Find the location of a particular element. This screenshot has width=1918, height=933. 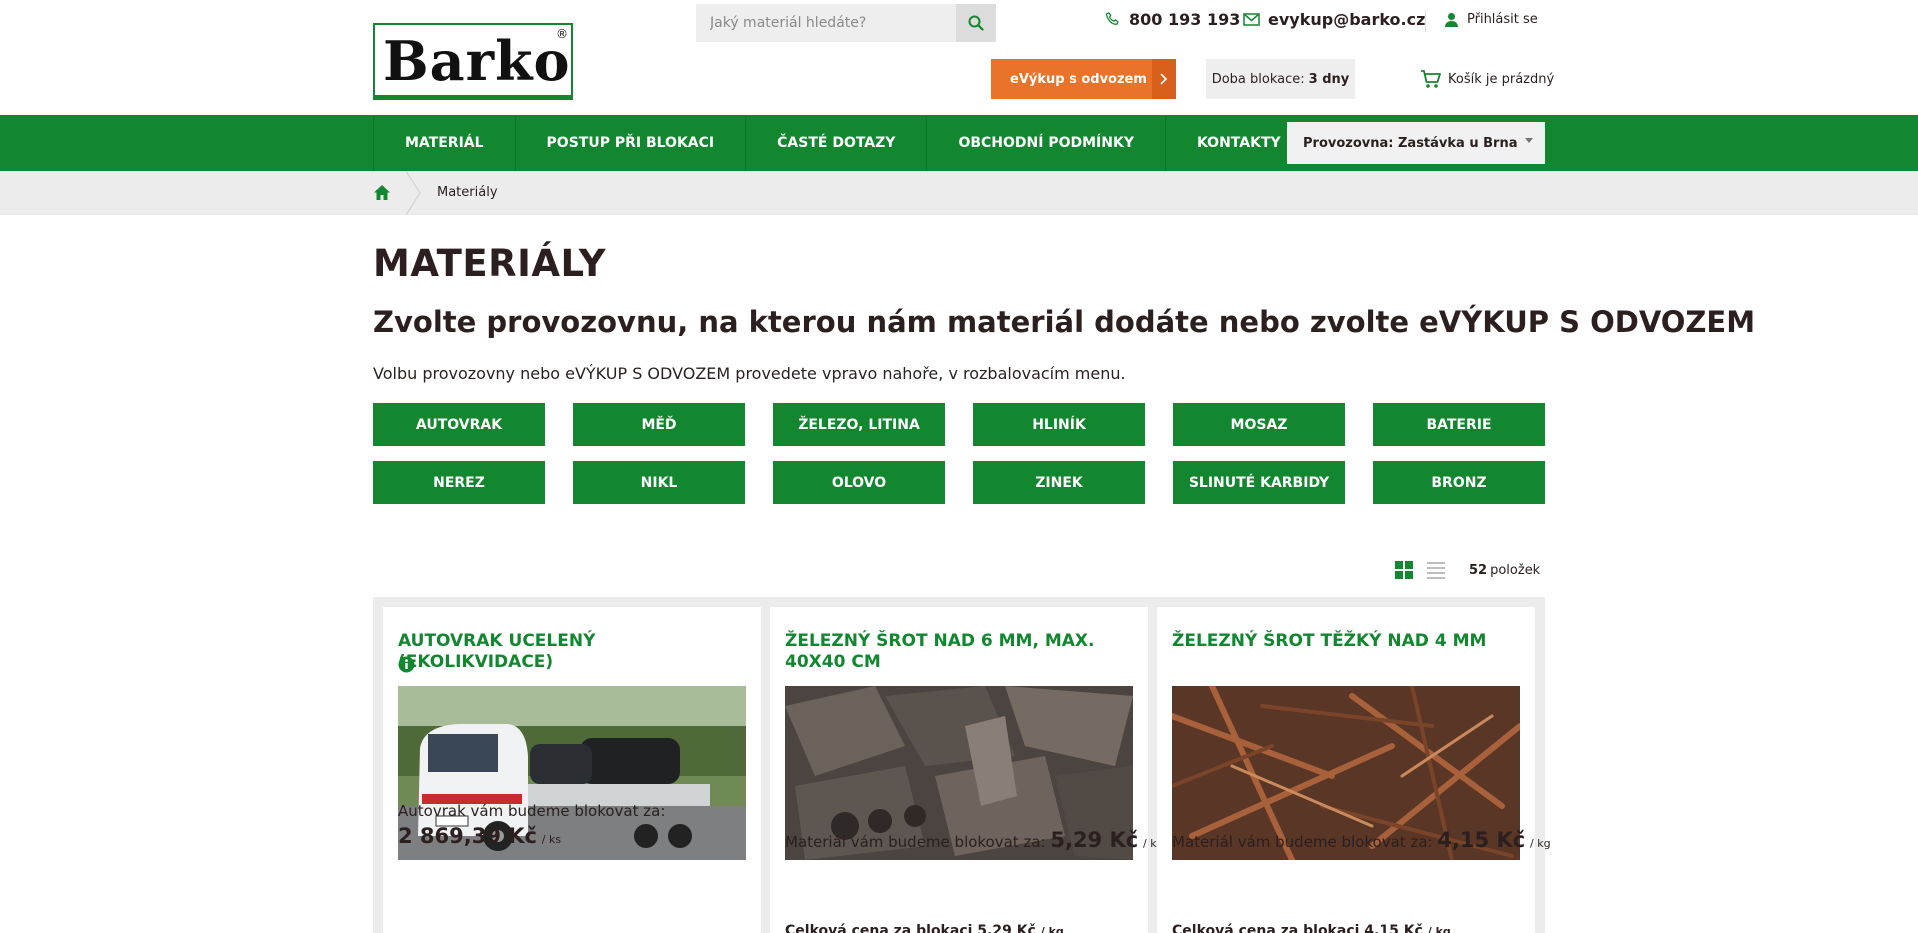

category-autovrak: AUTOVRAK is located at coordinates (459, 424).